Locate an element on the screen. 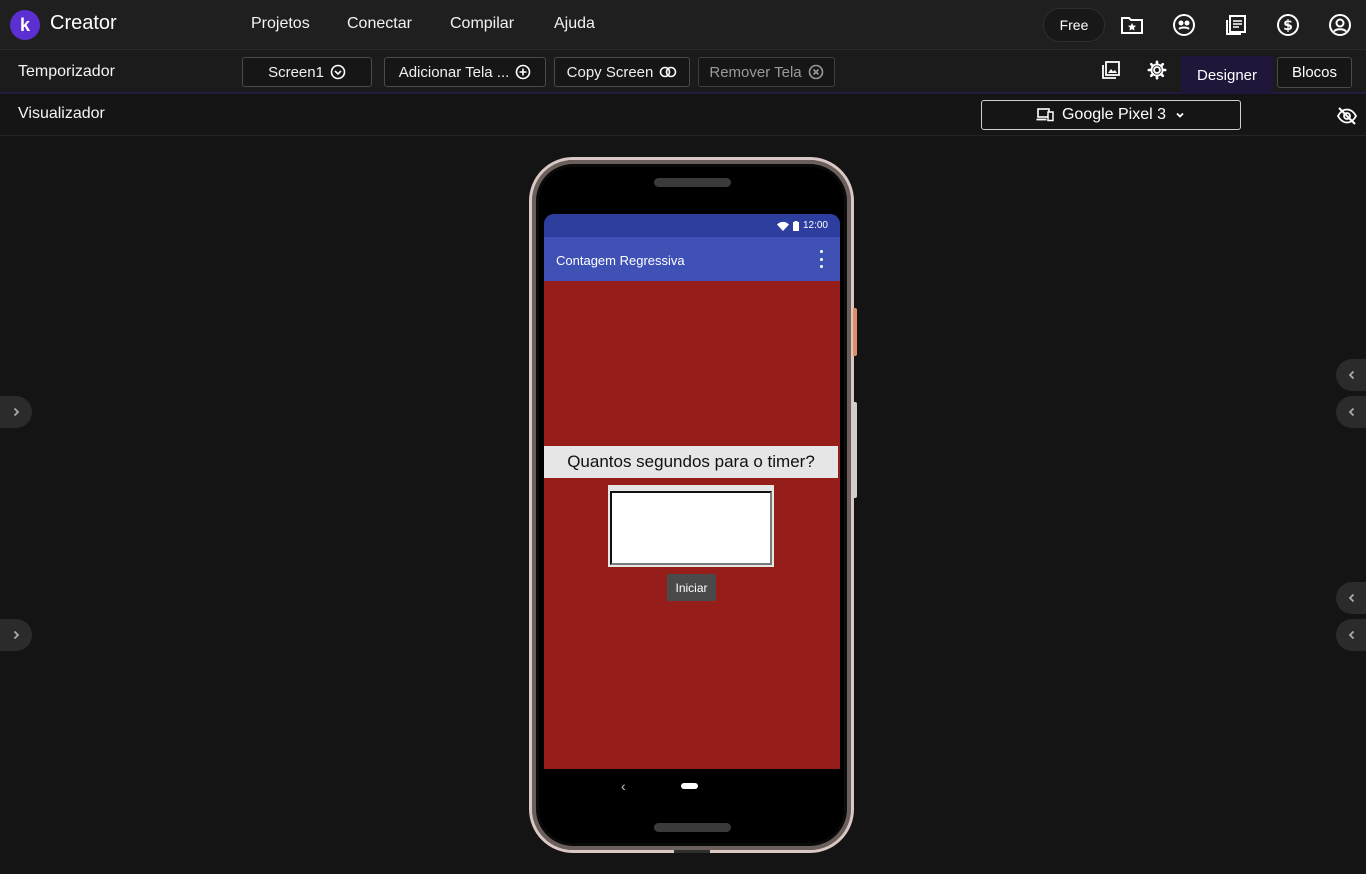  new-project-icon is located at coordinates (1132, 25).